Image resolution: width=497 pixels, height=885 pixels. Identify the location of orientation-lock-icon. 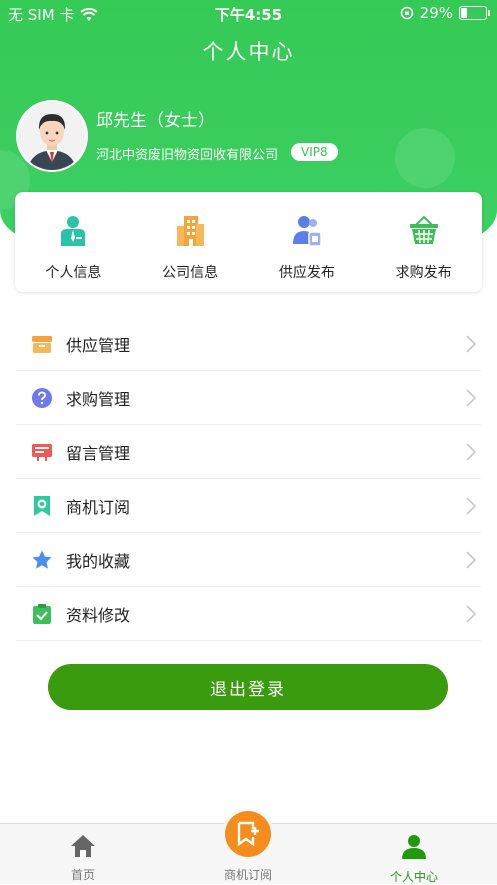
(406, 13).